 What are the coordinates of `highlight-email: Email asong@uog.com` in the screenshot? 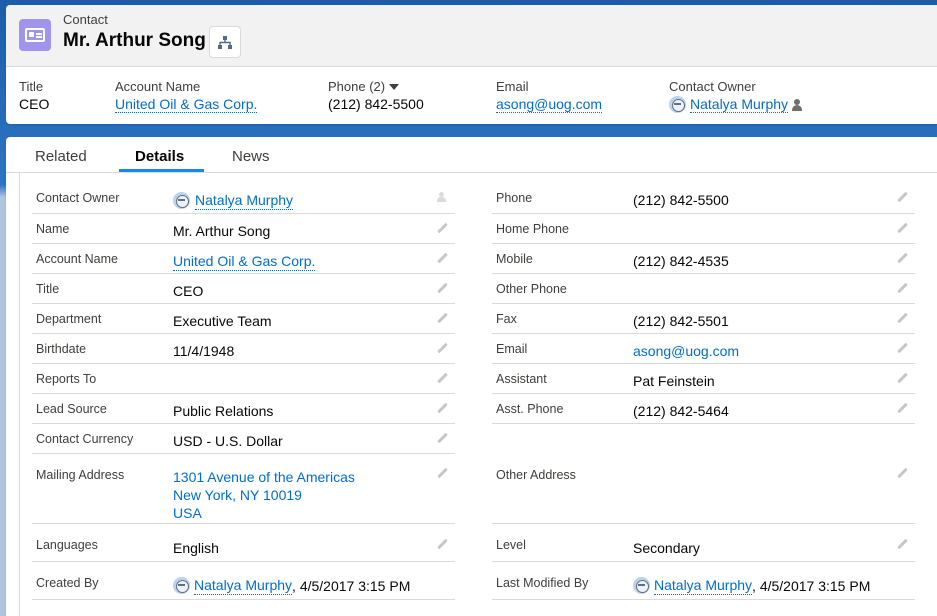 It's located at (549, 96).